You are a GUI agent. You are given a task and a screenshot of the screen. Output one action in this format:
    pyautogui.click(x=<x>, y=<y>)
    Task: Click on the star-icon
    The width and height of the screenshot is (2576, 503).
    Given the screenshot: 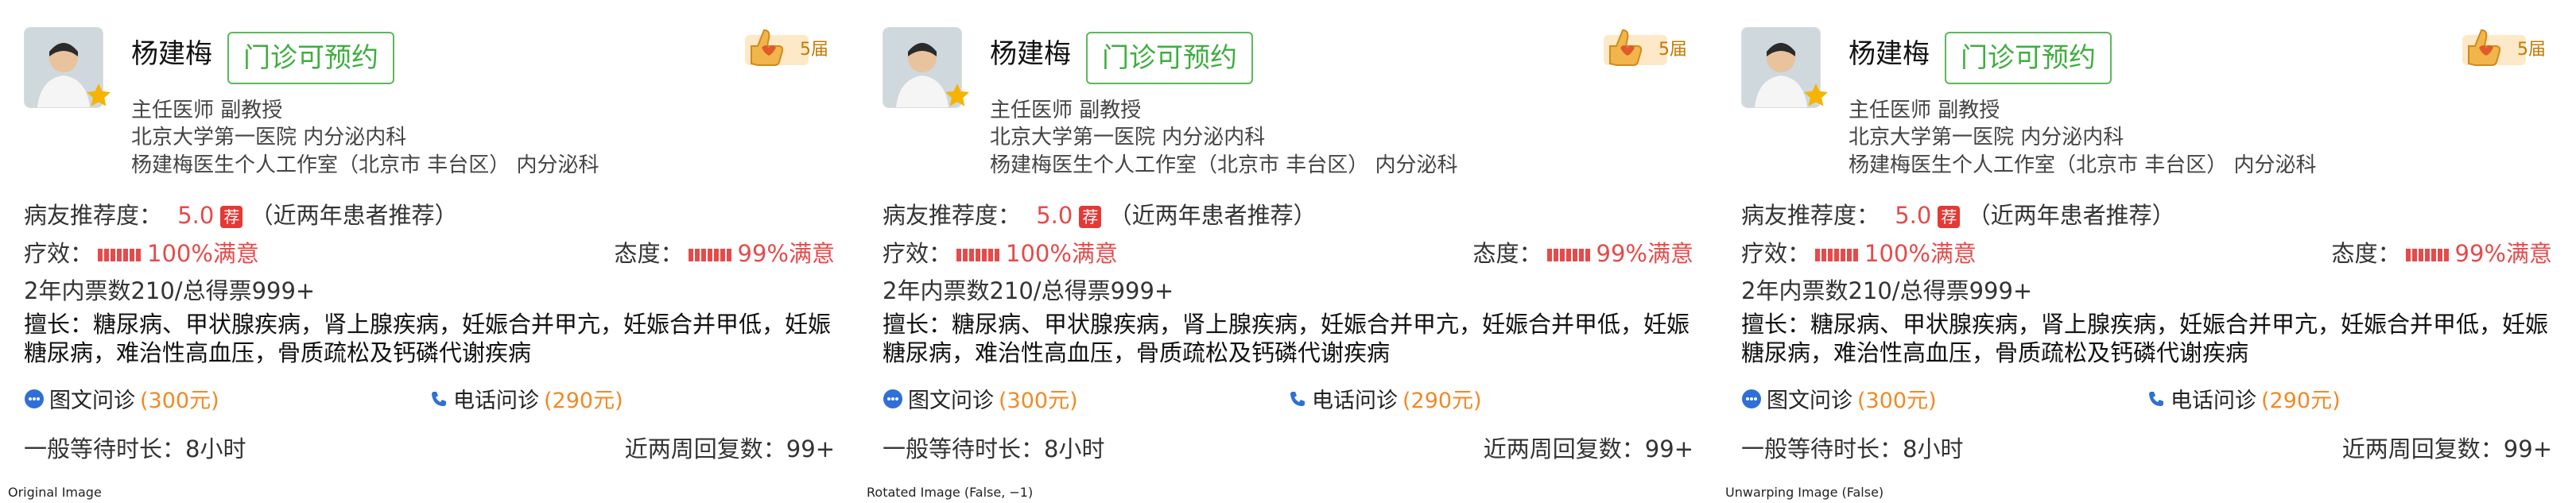 What is the action you would take?
    pyautogui.click(x=1816, y=94)
    